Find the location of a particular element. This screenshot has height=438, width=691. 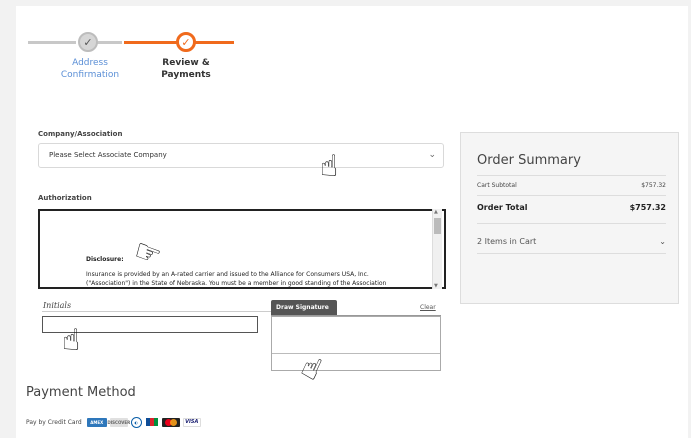

signature-pad is located at coordinates (356, 343).